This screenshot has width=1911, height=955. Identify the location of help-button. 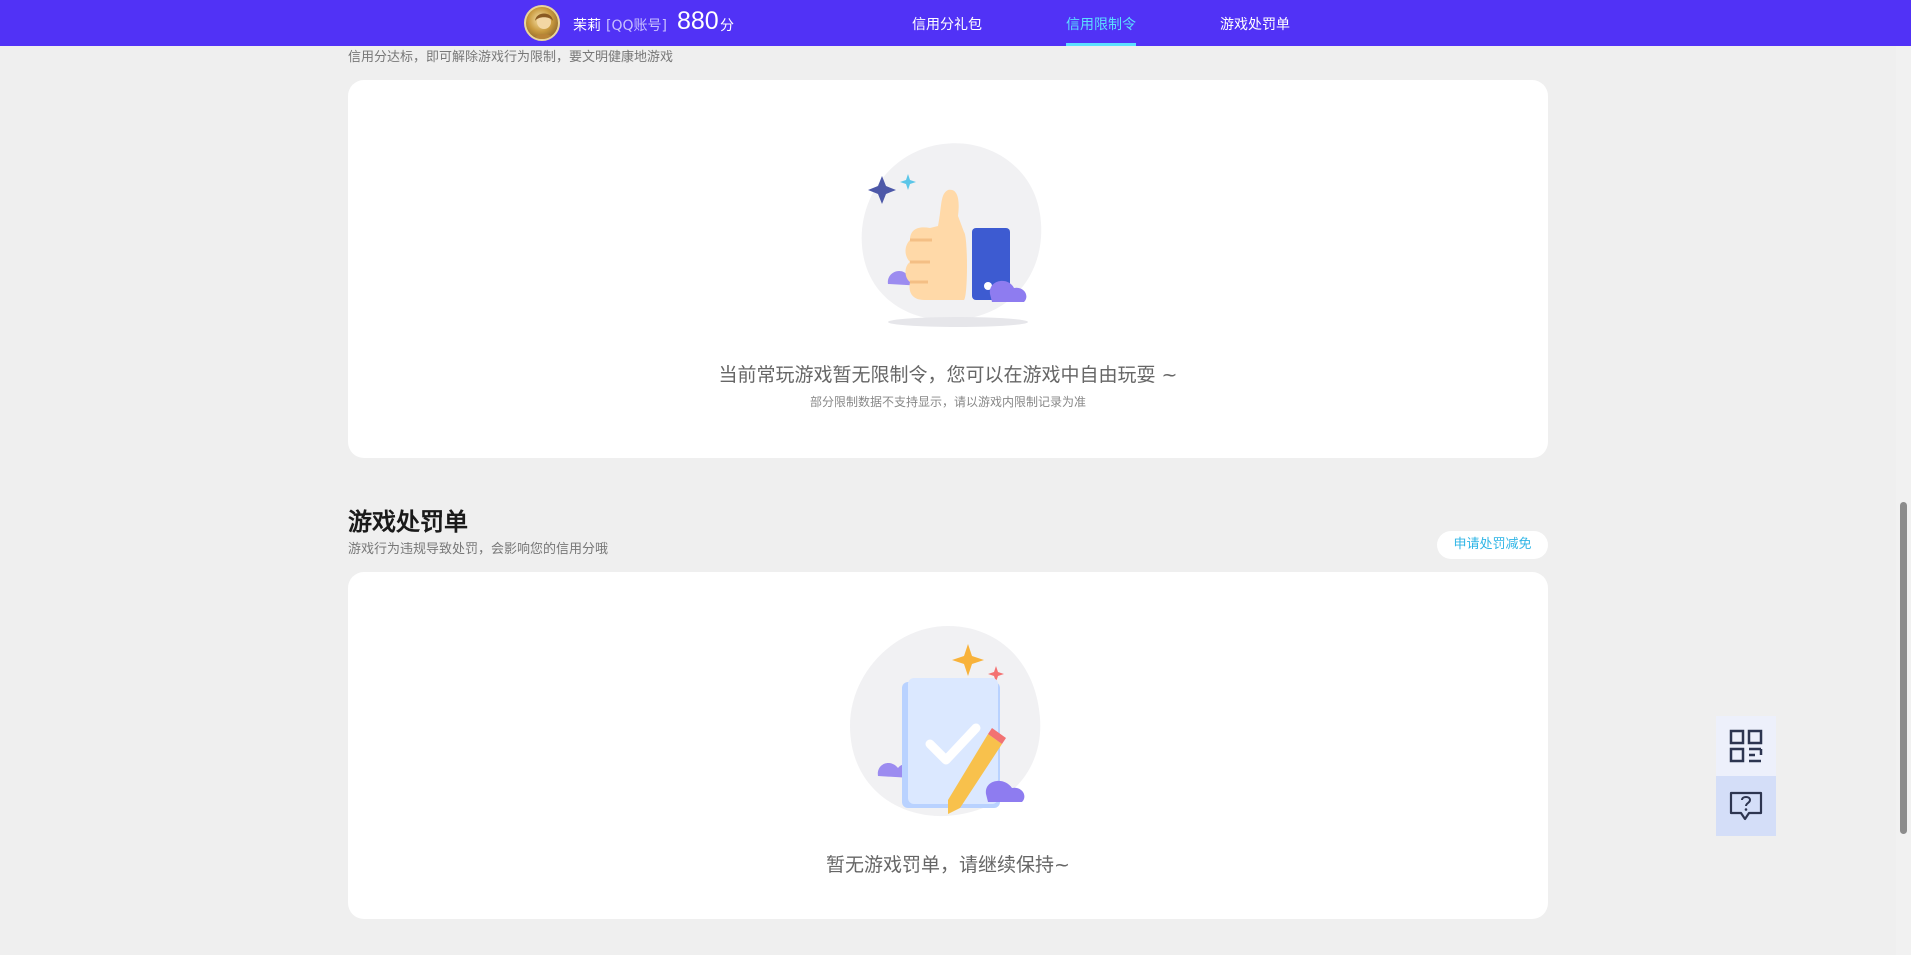
(1746, 806).